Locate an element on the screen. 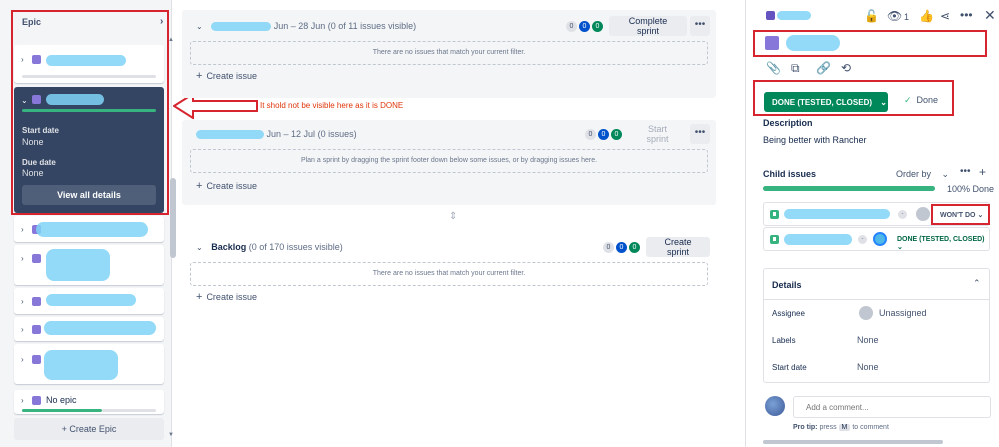 Image resolution: width=999 pixels, height=447 pixels. watch-icon: 👁 is located at coordinates (894, 16).